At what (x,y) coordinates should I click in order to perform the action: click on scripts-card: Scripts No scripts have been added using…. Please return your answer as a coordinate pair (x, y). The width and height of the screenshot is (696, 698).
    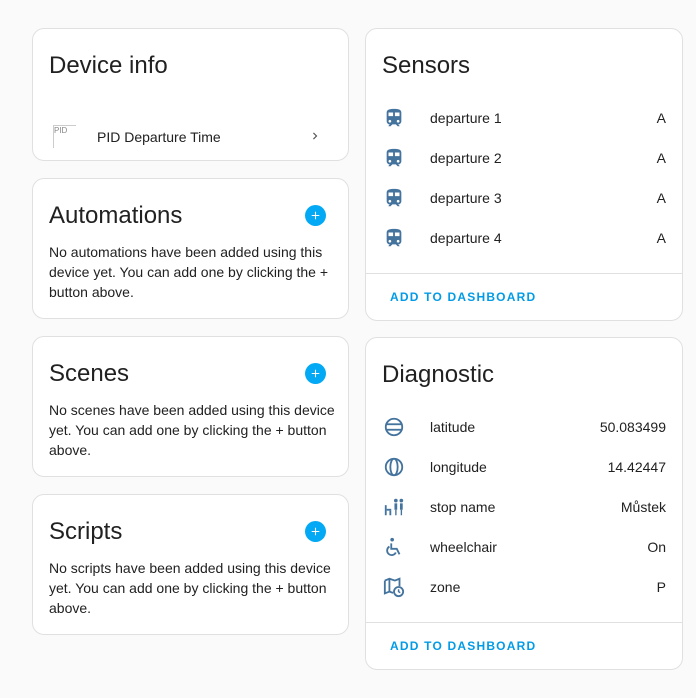
    Looking at the image, I should click on (190, 564).